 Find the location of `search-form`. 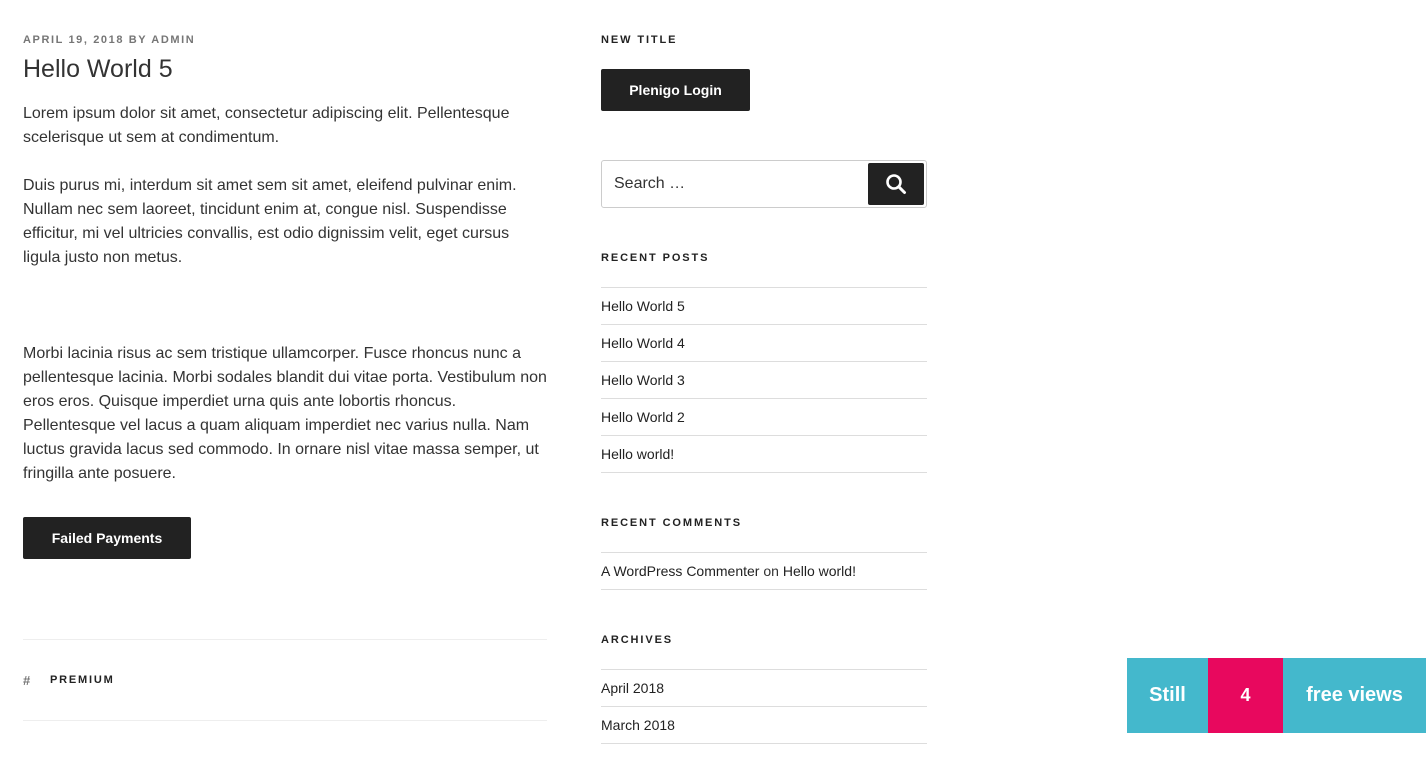

search-form is located at coordinates (764, 184).